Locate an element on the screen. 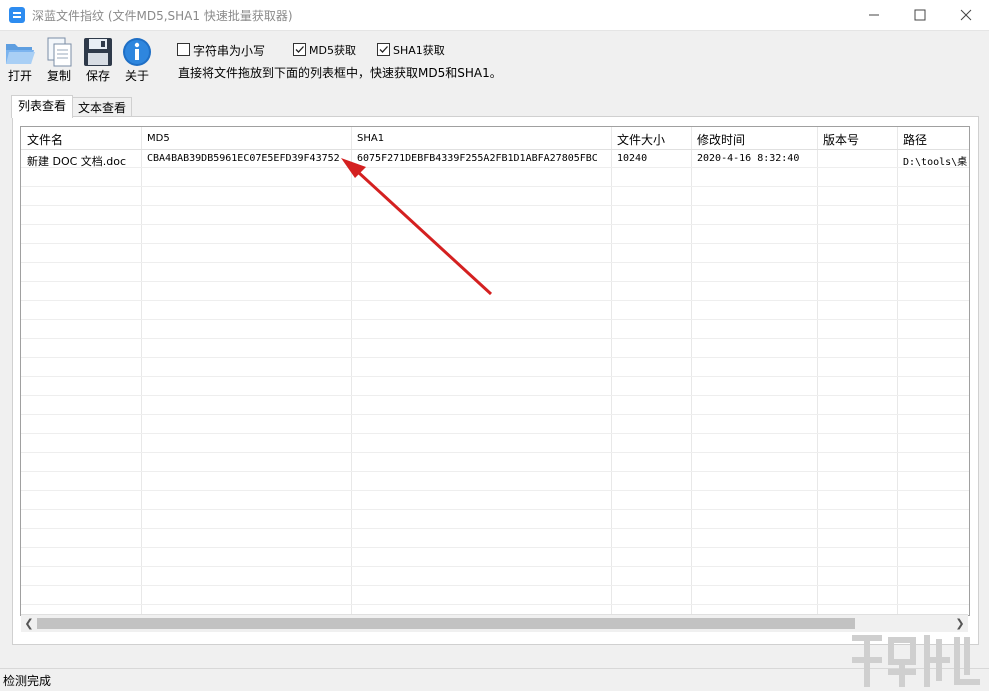 The image size is (989, 691). table-cell-sha1: 6075F271DEBFB4339F255A2FB1D1ABFA27805FBC is located at coordinates (483, 158).